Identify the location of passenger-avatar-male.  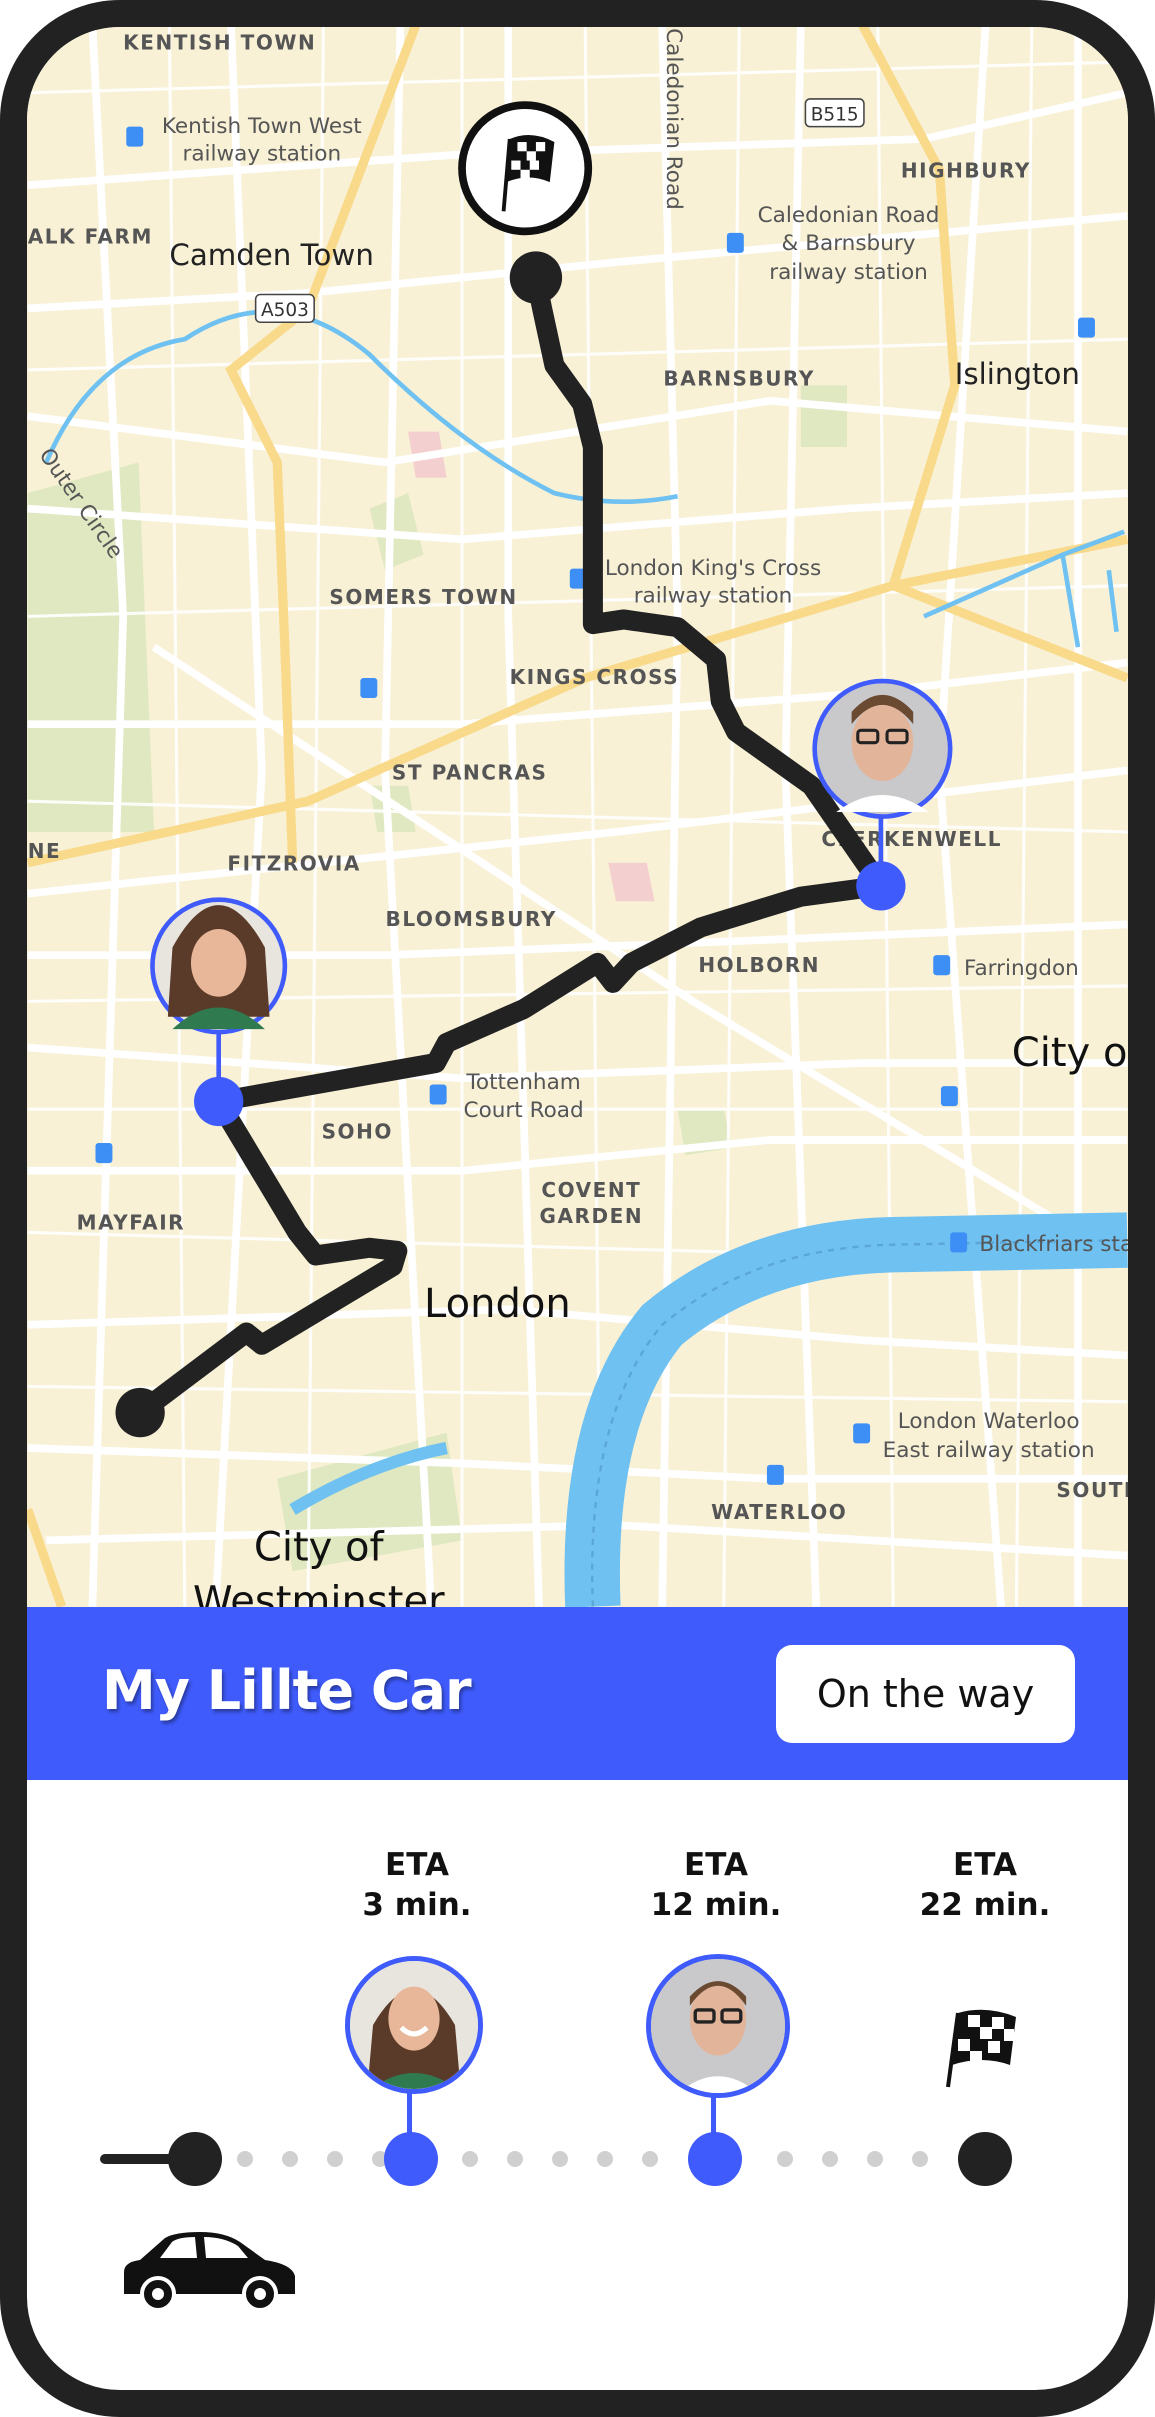
(882, 748).